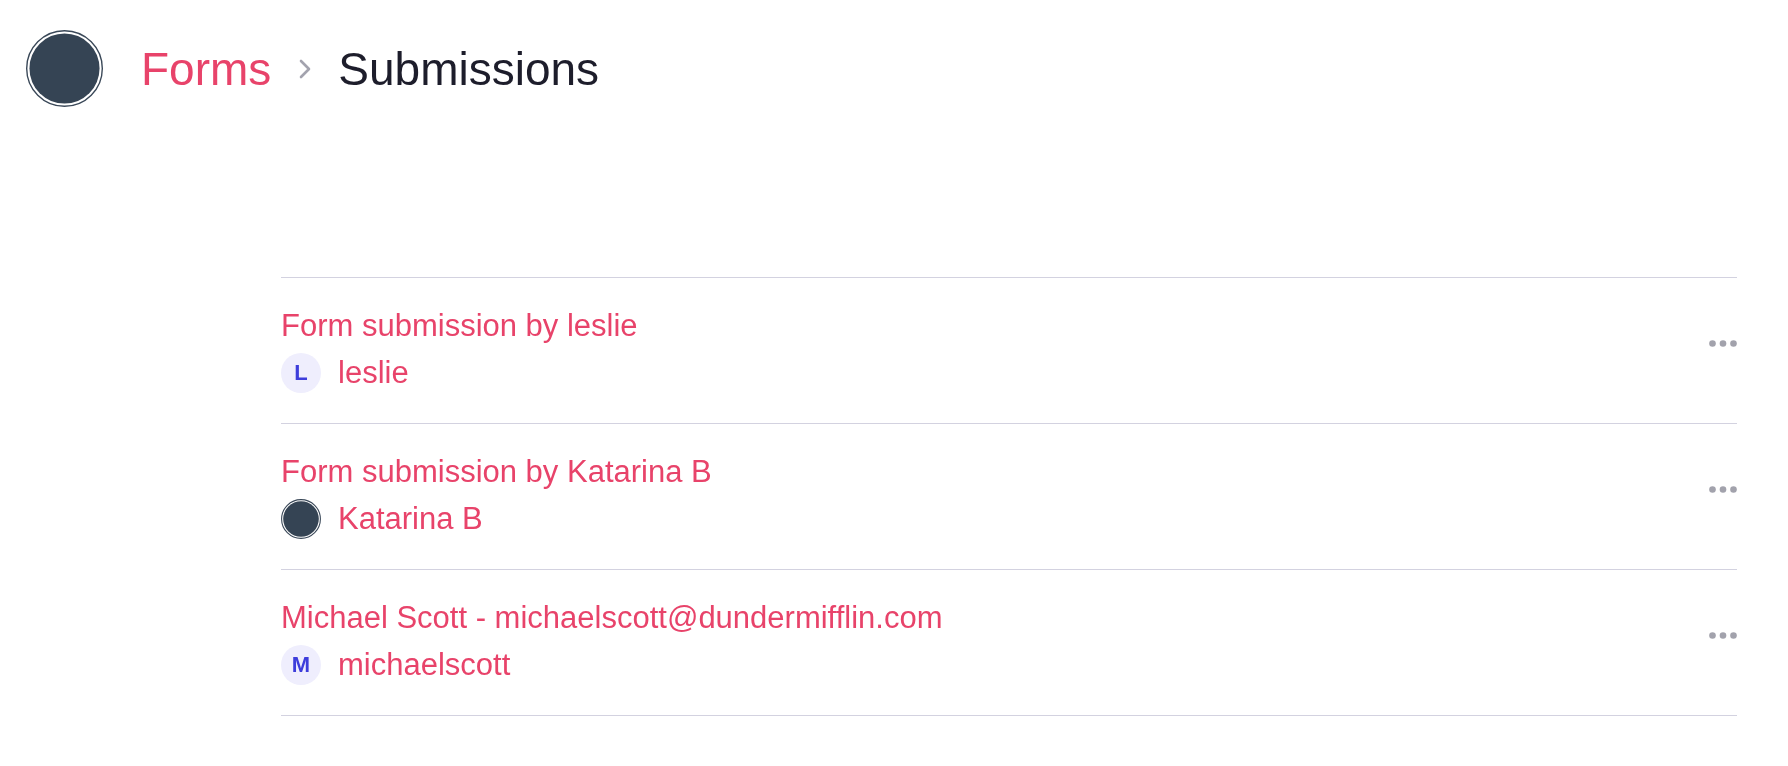 The height and width of the screenshot is (766, 1788). What do you see at coordinates (612, 618) in the screenshot?
I see `submission-title-link: Michael Scott - michaelscott@dundermifflin.com` at bounding box center [612, 618].